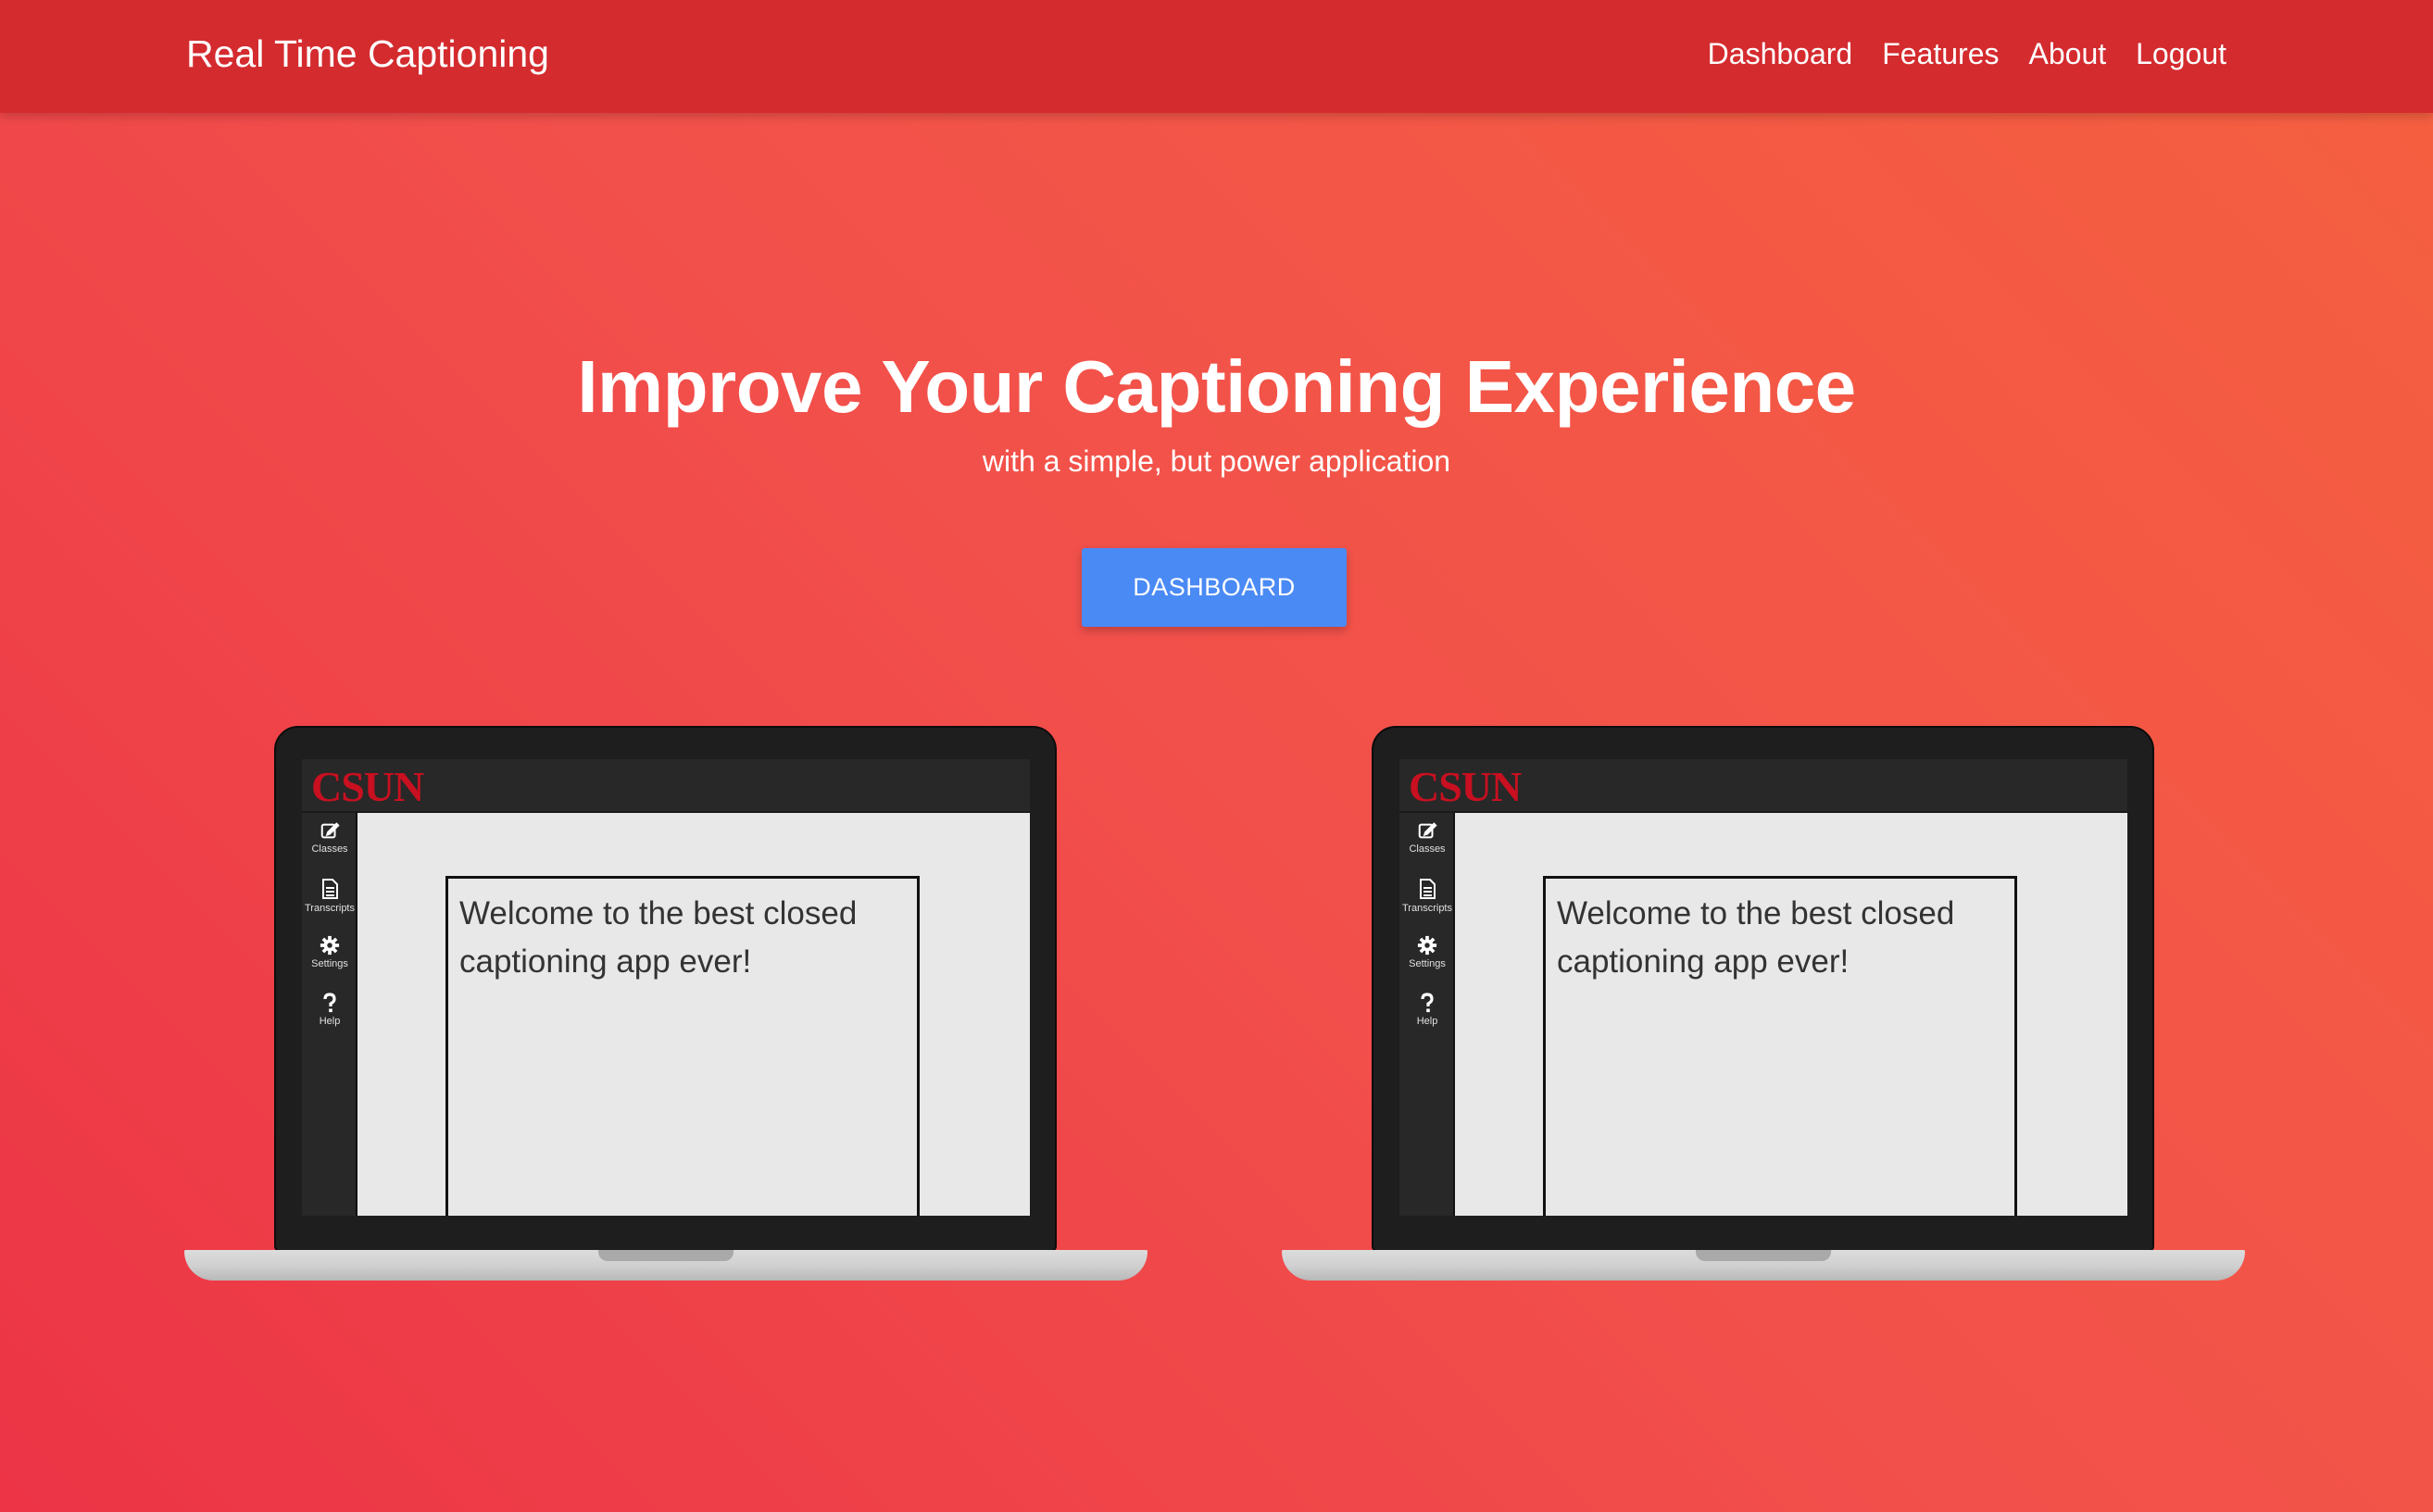  What do you see at coordinates (1216, 387) in the screenshot?
I see `hero-title: Improve Your Captioning Experience` at bounding box center [1216, 387].